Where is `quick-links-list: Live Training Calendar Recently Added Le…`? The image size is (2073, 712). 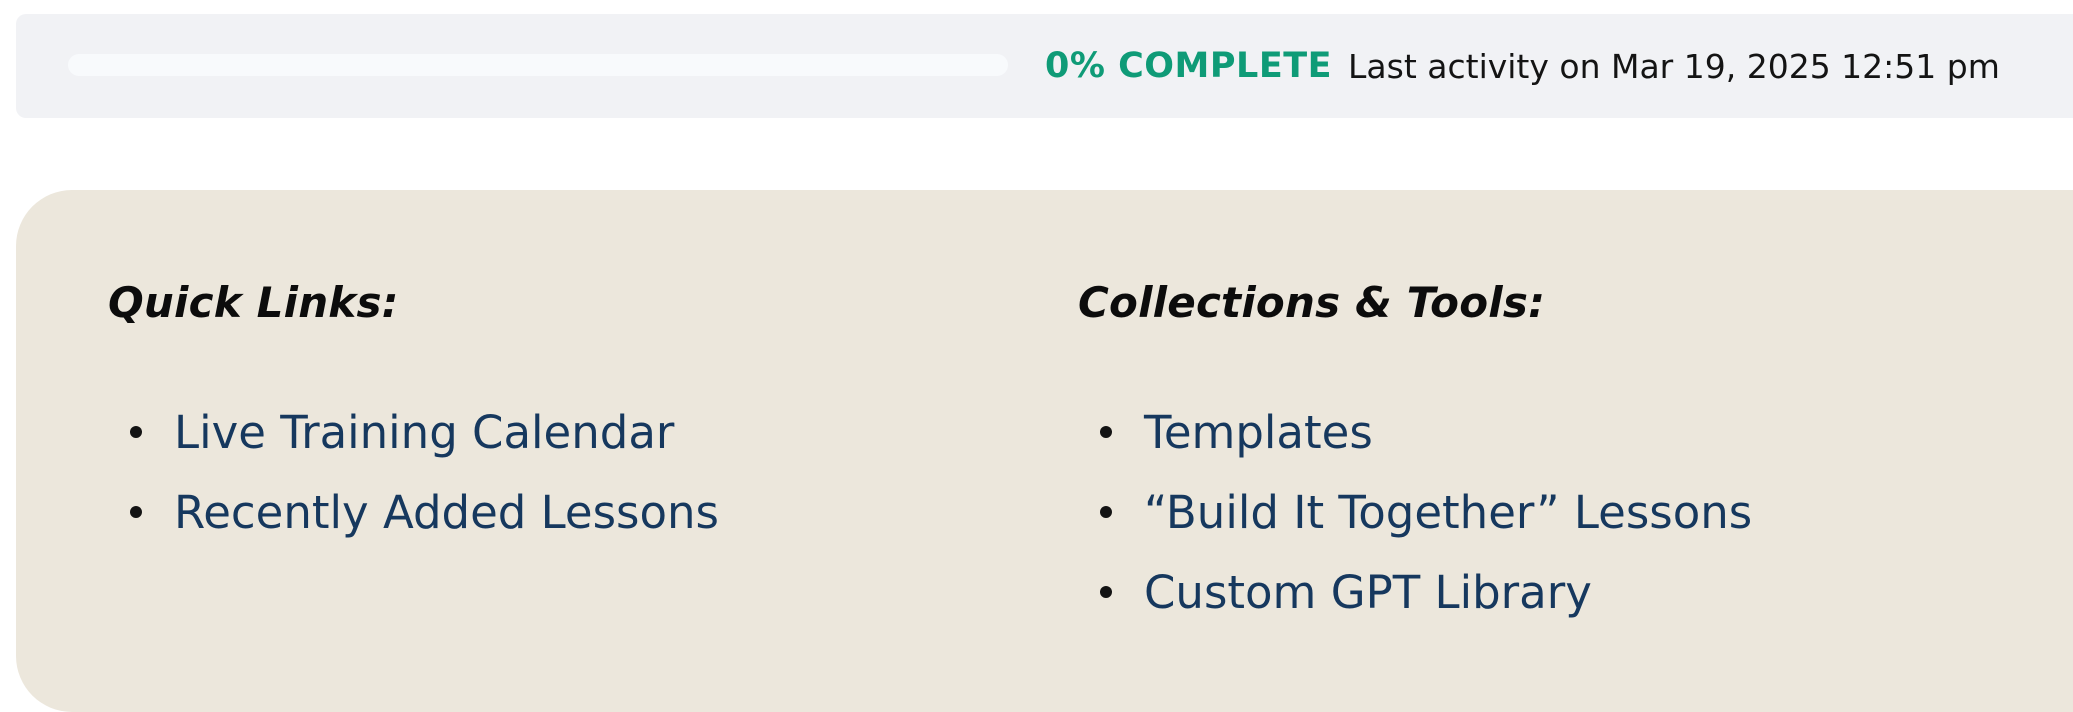
quick-links-list: Live Training Calendar Recently Added Le… is located at coordinates (413, 472).